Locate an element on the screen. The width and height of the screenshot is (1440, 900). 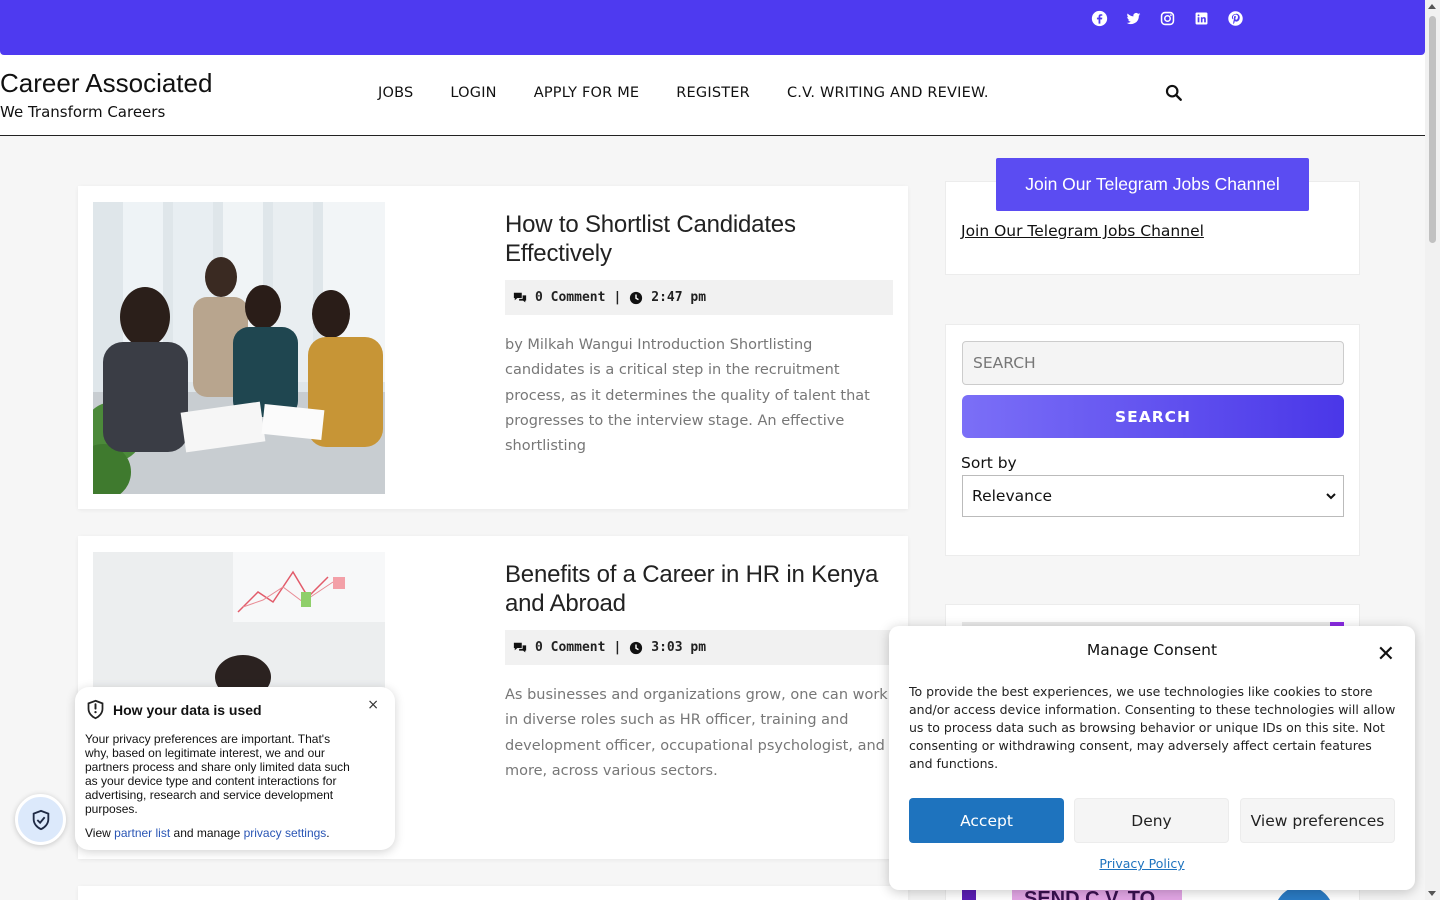
nav-item-jobs: JOBS is located at coordinates (395, 93).